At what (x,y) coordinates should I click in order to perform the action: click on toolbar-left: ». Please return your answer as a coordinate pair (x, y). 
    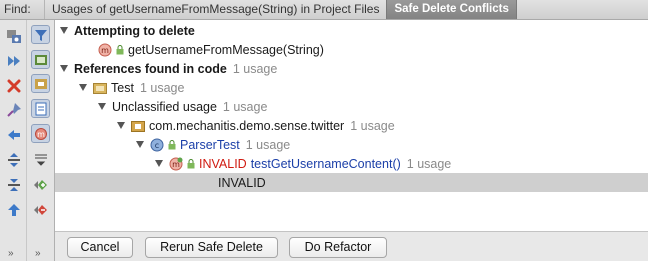
    Looking at the image, I should click on (13, 140).